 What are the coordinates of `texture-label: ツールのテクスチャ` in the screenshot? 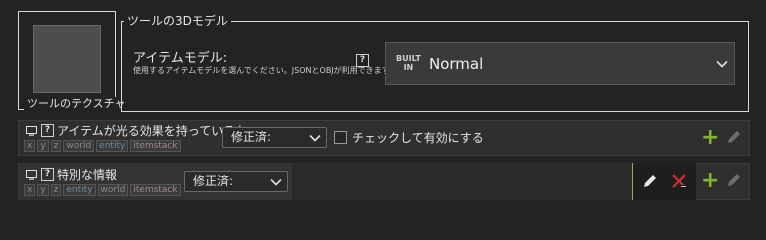 It's located at (76, 104).